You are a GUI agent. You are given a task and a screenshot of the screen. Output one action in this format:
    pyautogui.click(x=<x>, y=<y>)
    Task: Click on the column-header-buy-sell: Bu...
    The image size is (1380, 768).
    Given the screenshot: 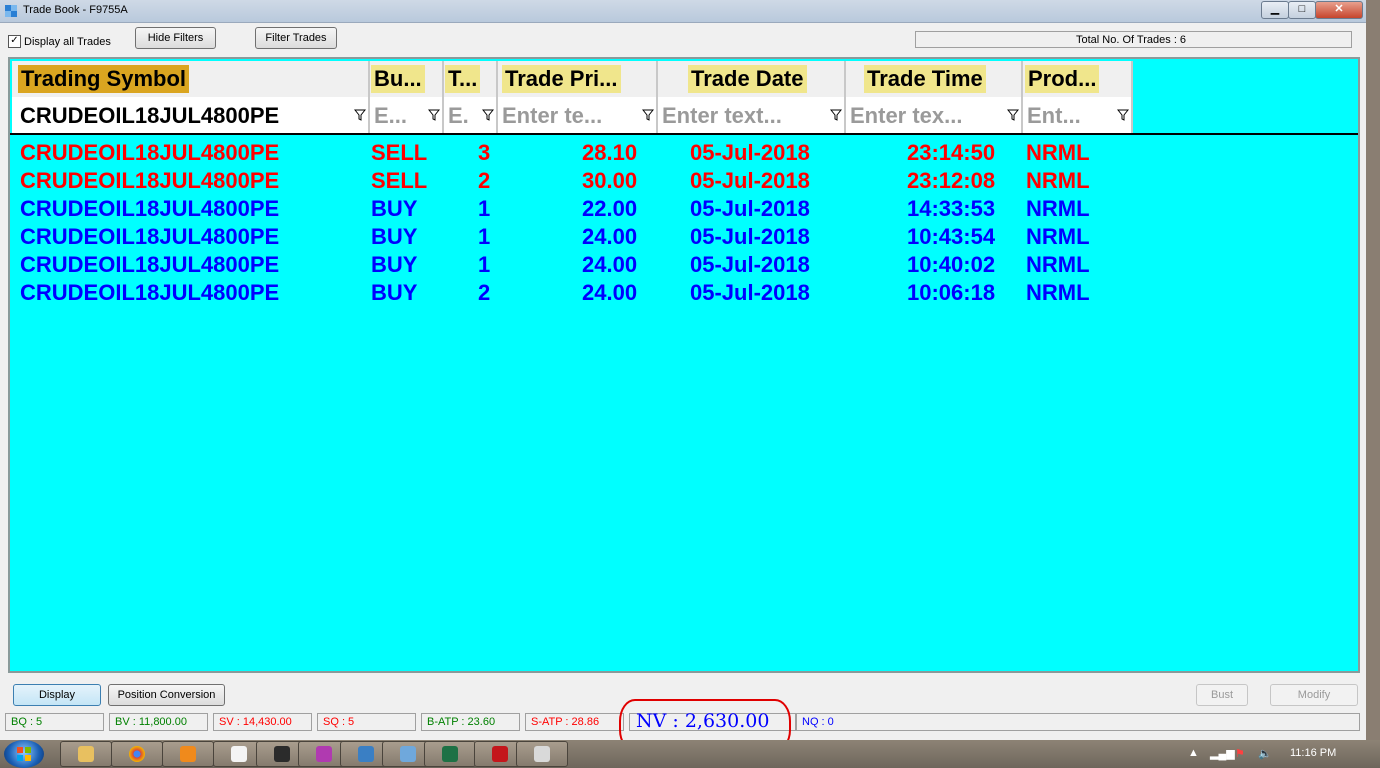 What is the action you would take?
    pyautogui.click(x=407, y=79)
    